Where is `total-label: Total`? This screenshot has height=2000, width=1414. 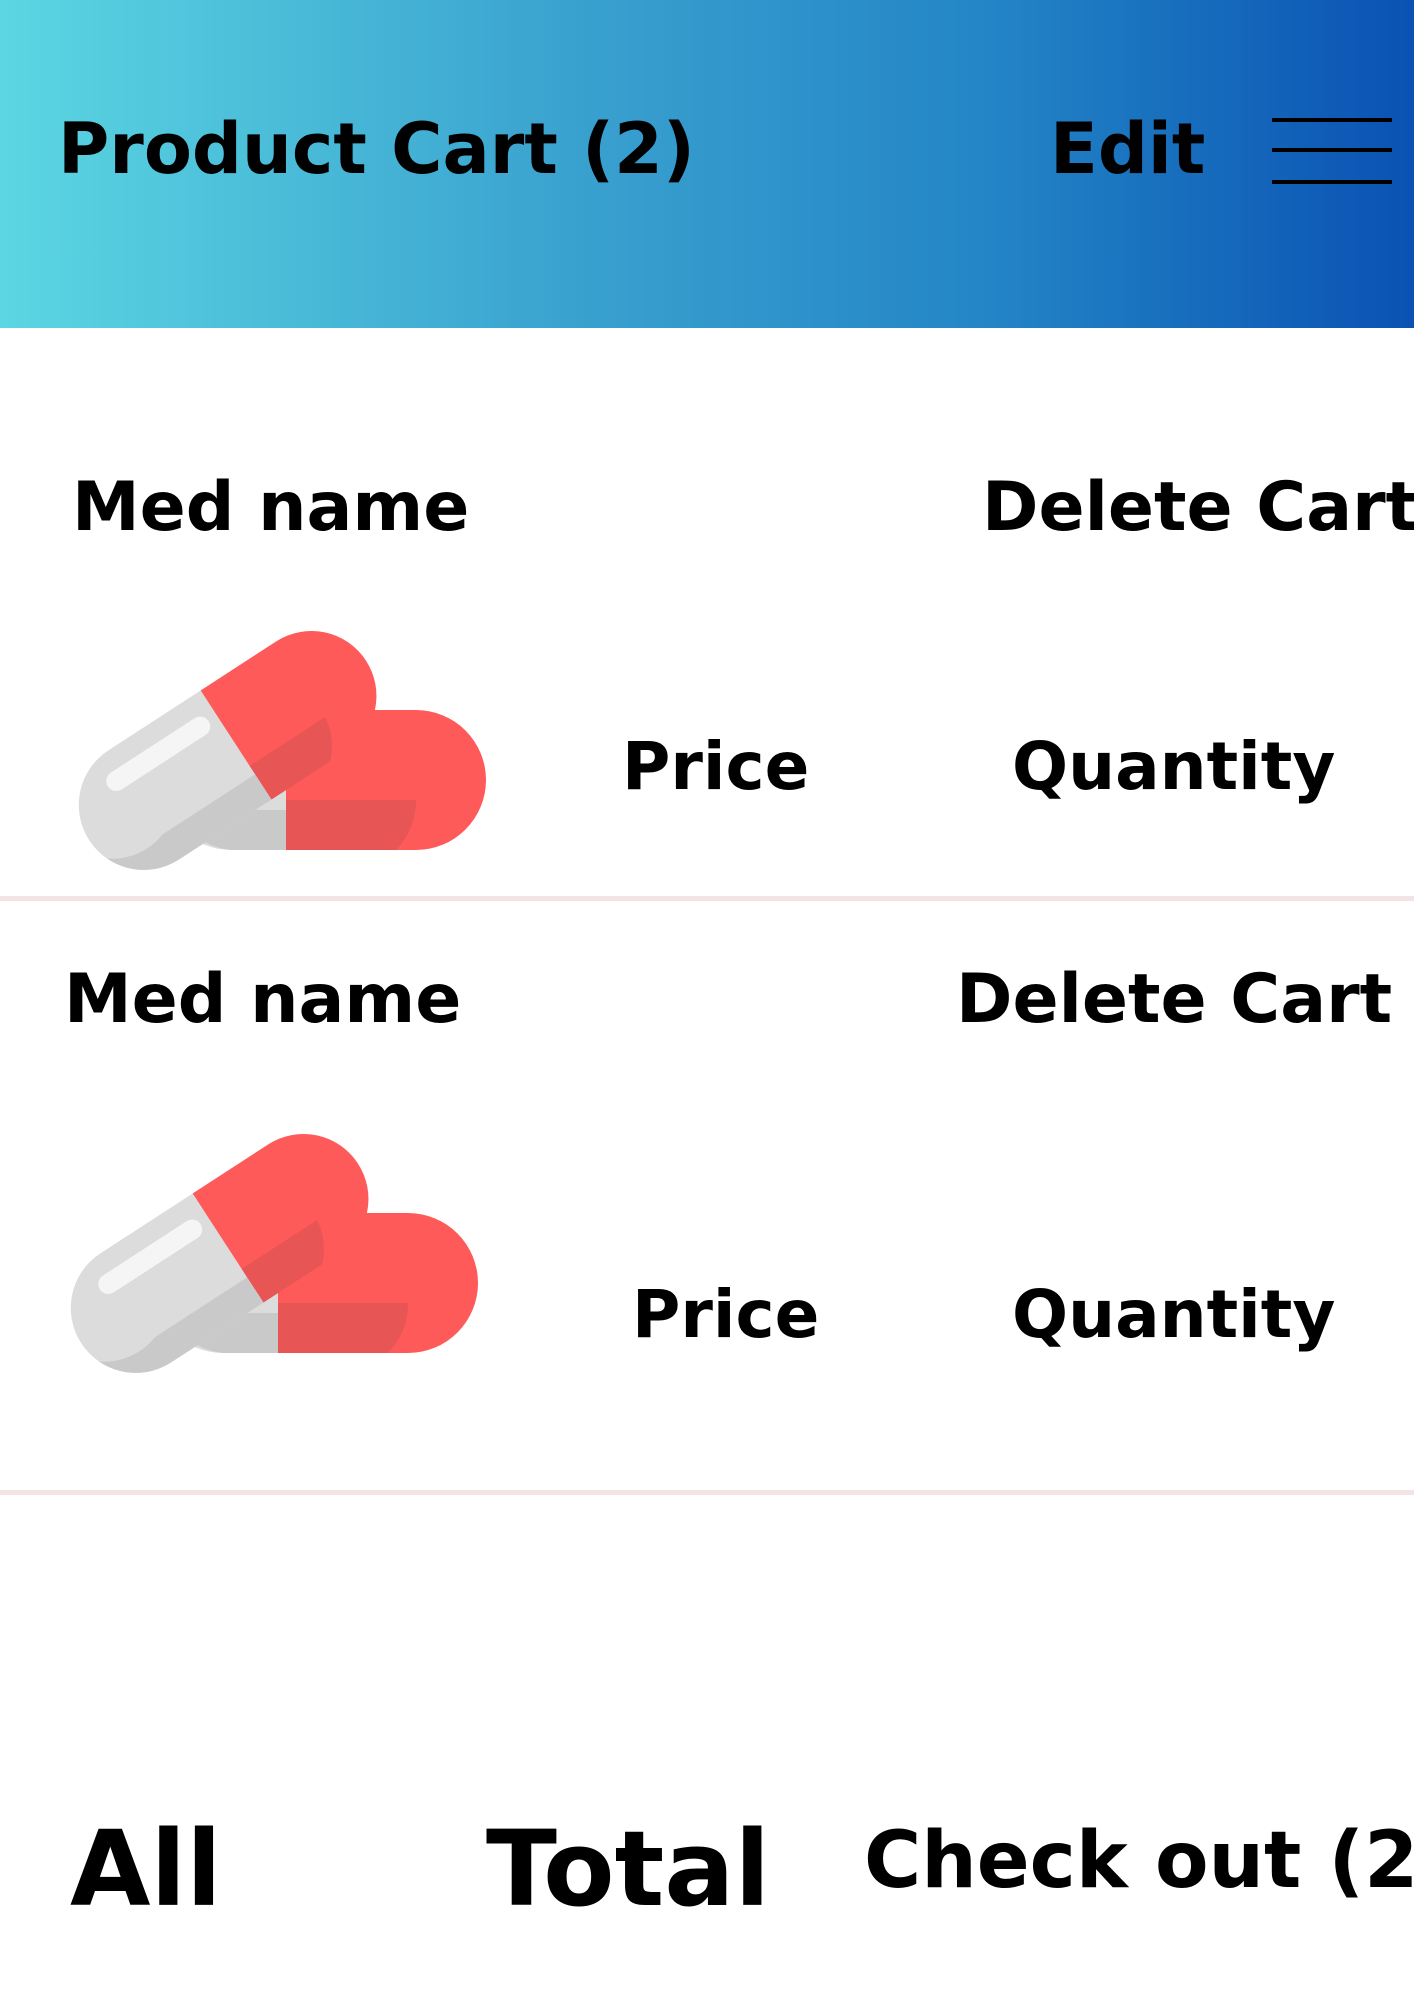 total-label: Total is located at coordinates (628, 1869).